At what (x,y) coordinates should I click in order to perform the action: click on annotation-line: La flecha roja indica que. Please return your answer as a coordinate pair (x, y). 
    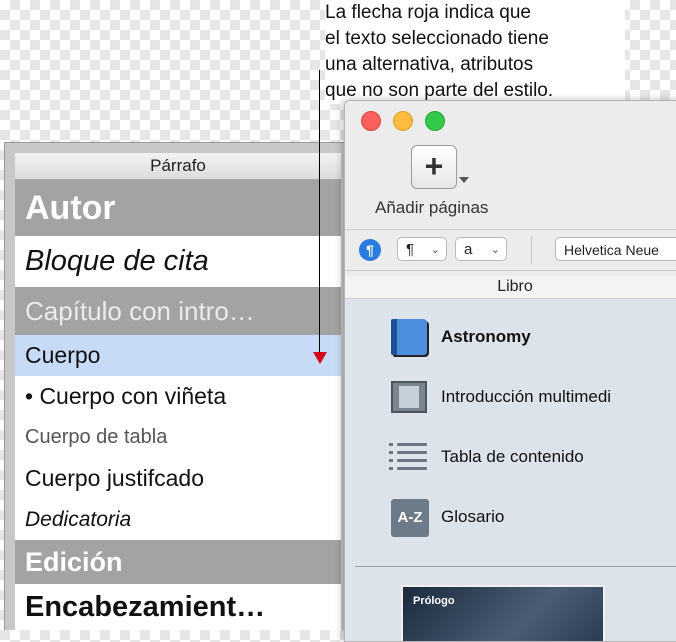
    Looking at the image, I should click on (428, 12).